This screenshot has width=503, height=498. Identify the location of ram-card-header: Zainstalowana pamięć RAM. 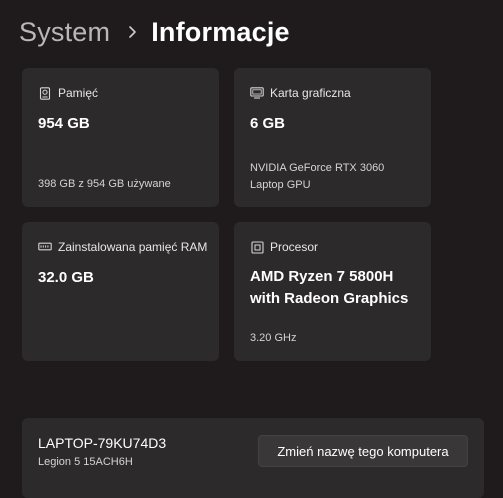
(124, 247).